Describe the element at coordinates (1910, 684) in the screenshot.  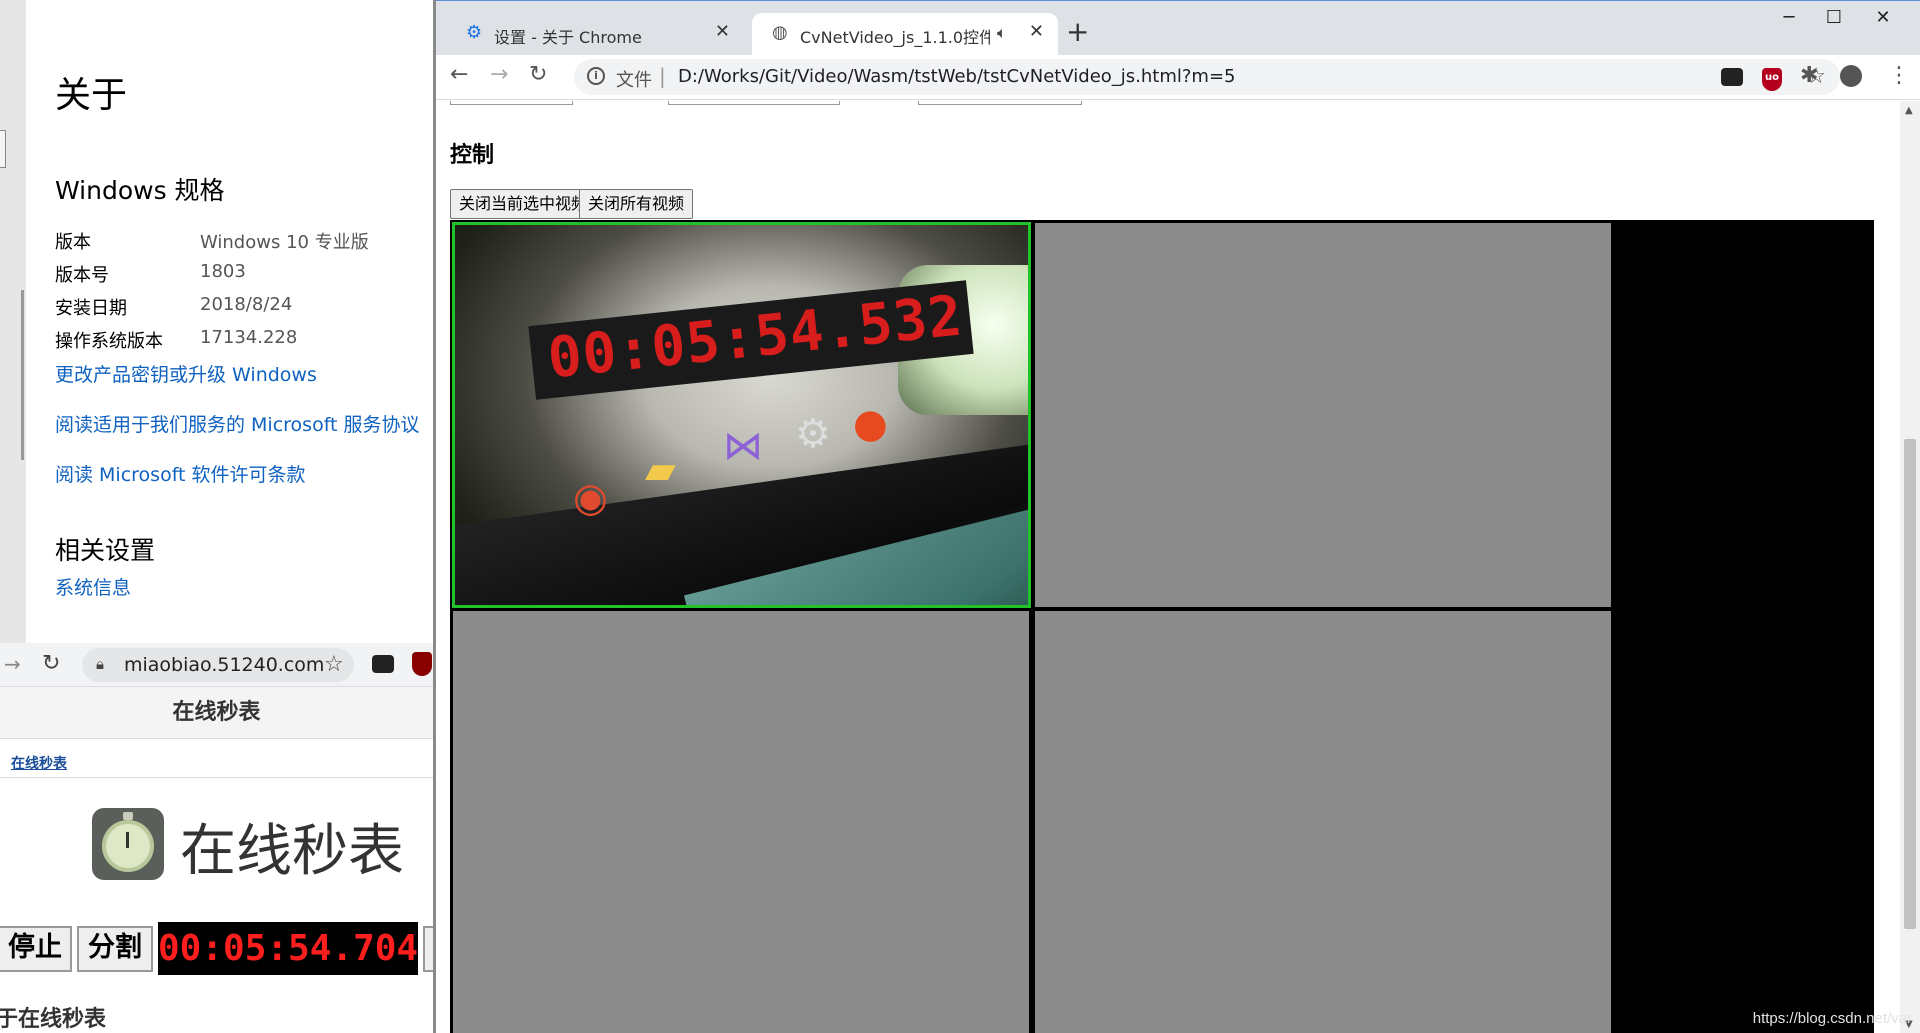
I see `scroll-thumb` at that location.